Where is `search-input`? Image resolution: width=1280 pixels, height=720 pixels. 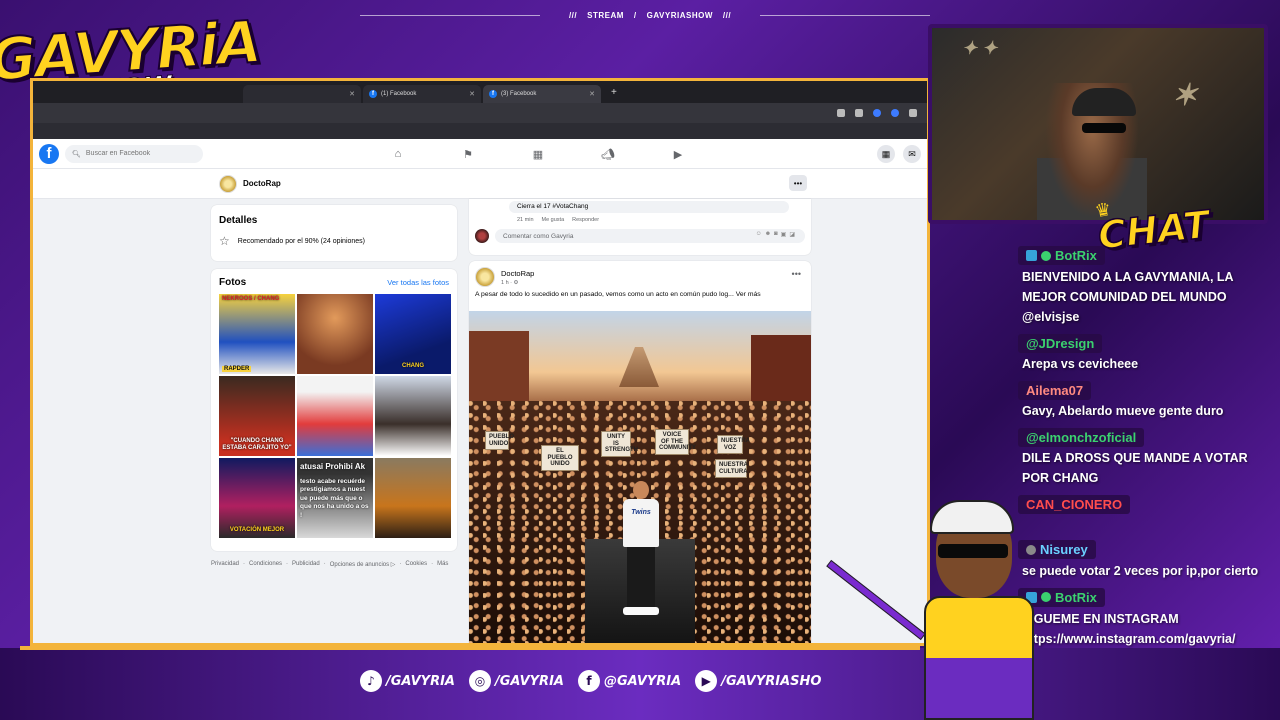 search-input is located at coordinates (140, 153).